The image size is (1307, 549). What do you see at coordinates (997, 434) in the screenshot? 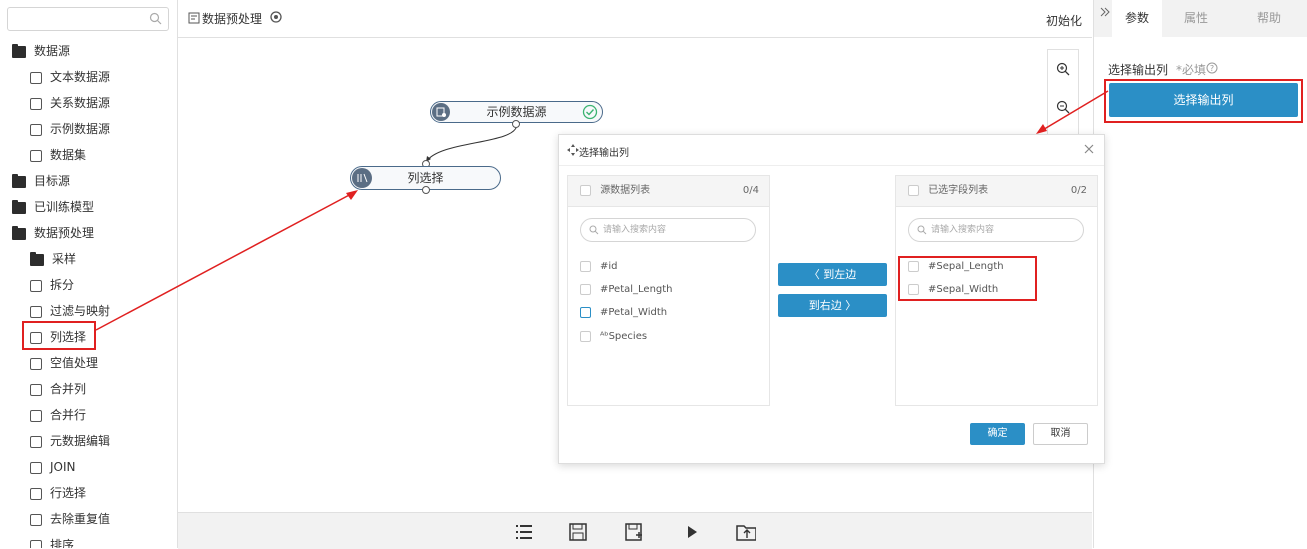
I see `ok-button: 确定` at bounding box center [997, 434].